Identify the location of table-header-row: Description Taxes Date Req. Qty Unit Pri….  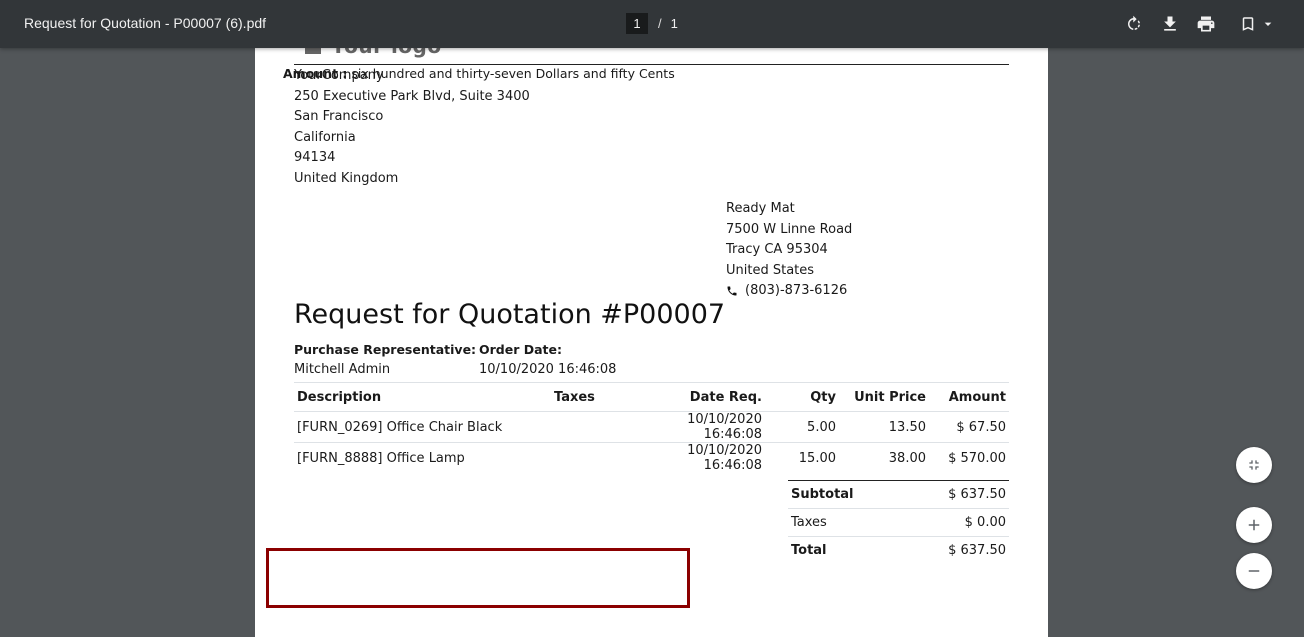
(651, 397).